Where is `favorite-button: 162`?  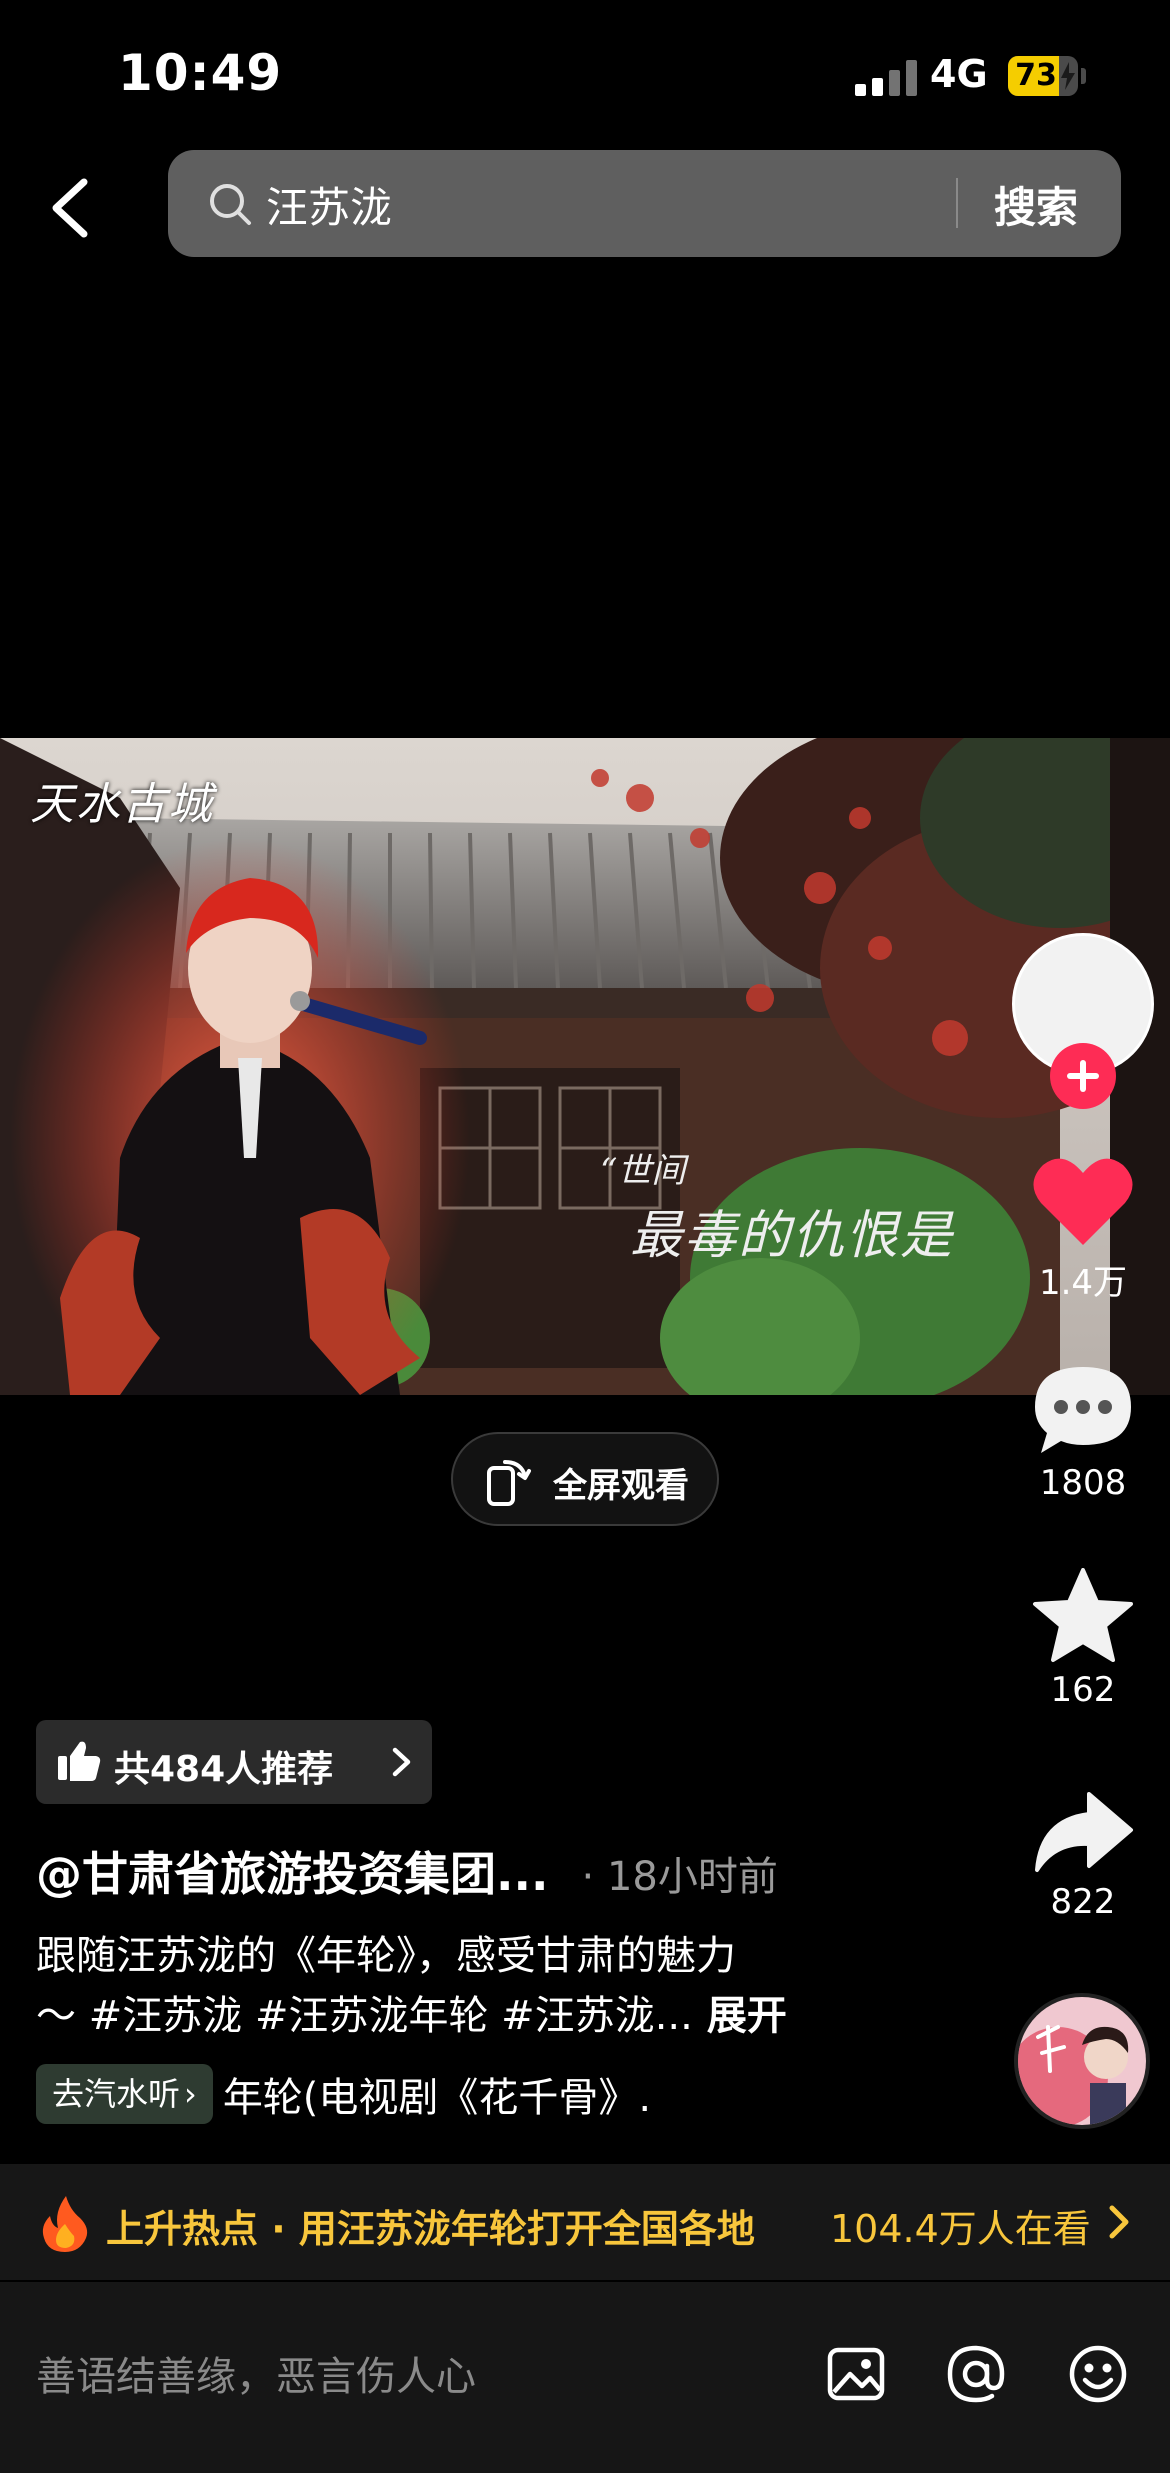
favorite-button: 162 is located at coordinates (1083, 1639).